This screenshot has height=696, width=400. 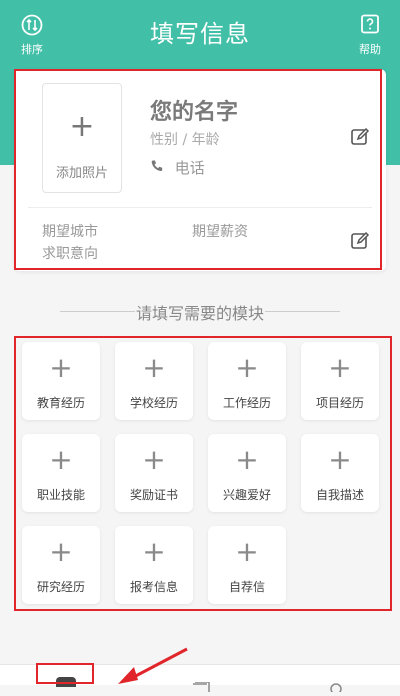 I want to click on job-intent-field: 求职意向, so click(x=70, y=253).